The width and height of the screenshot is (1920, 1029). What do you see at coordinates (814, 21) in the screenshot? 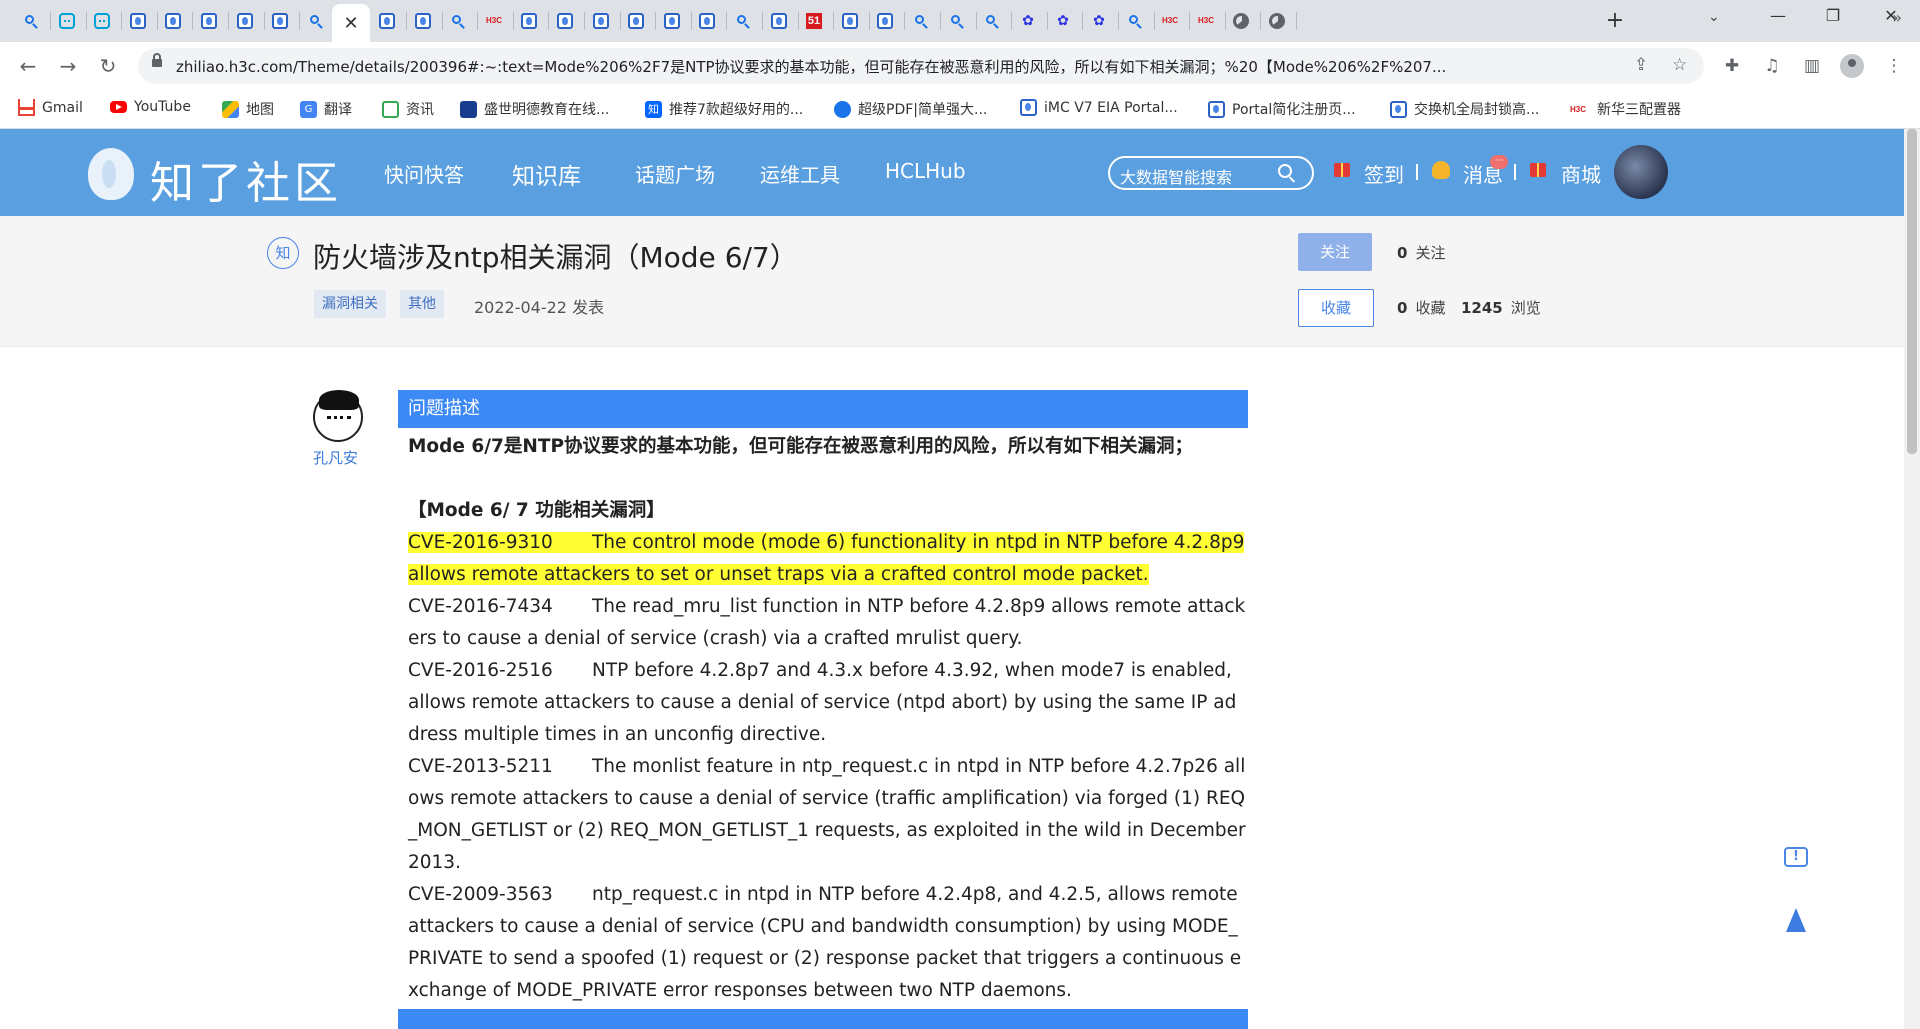
I see `browser-tab: 51` at bounding box center [814, 21].